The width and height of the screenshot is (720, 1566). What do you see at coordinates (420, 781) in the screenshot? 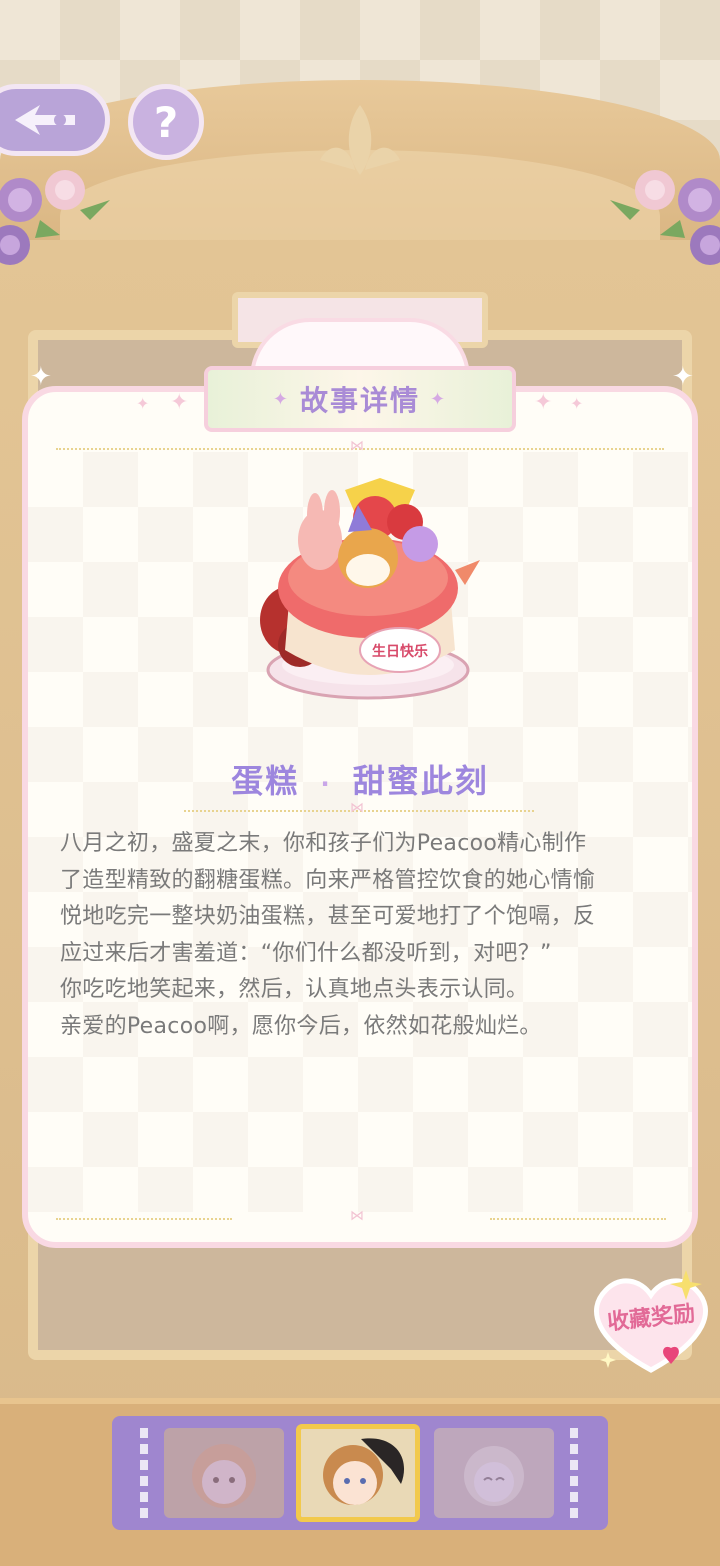
I see `item-name-part2: 甜蜜此刻` at bounding box center [420, 781].